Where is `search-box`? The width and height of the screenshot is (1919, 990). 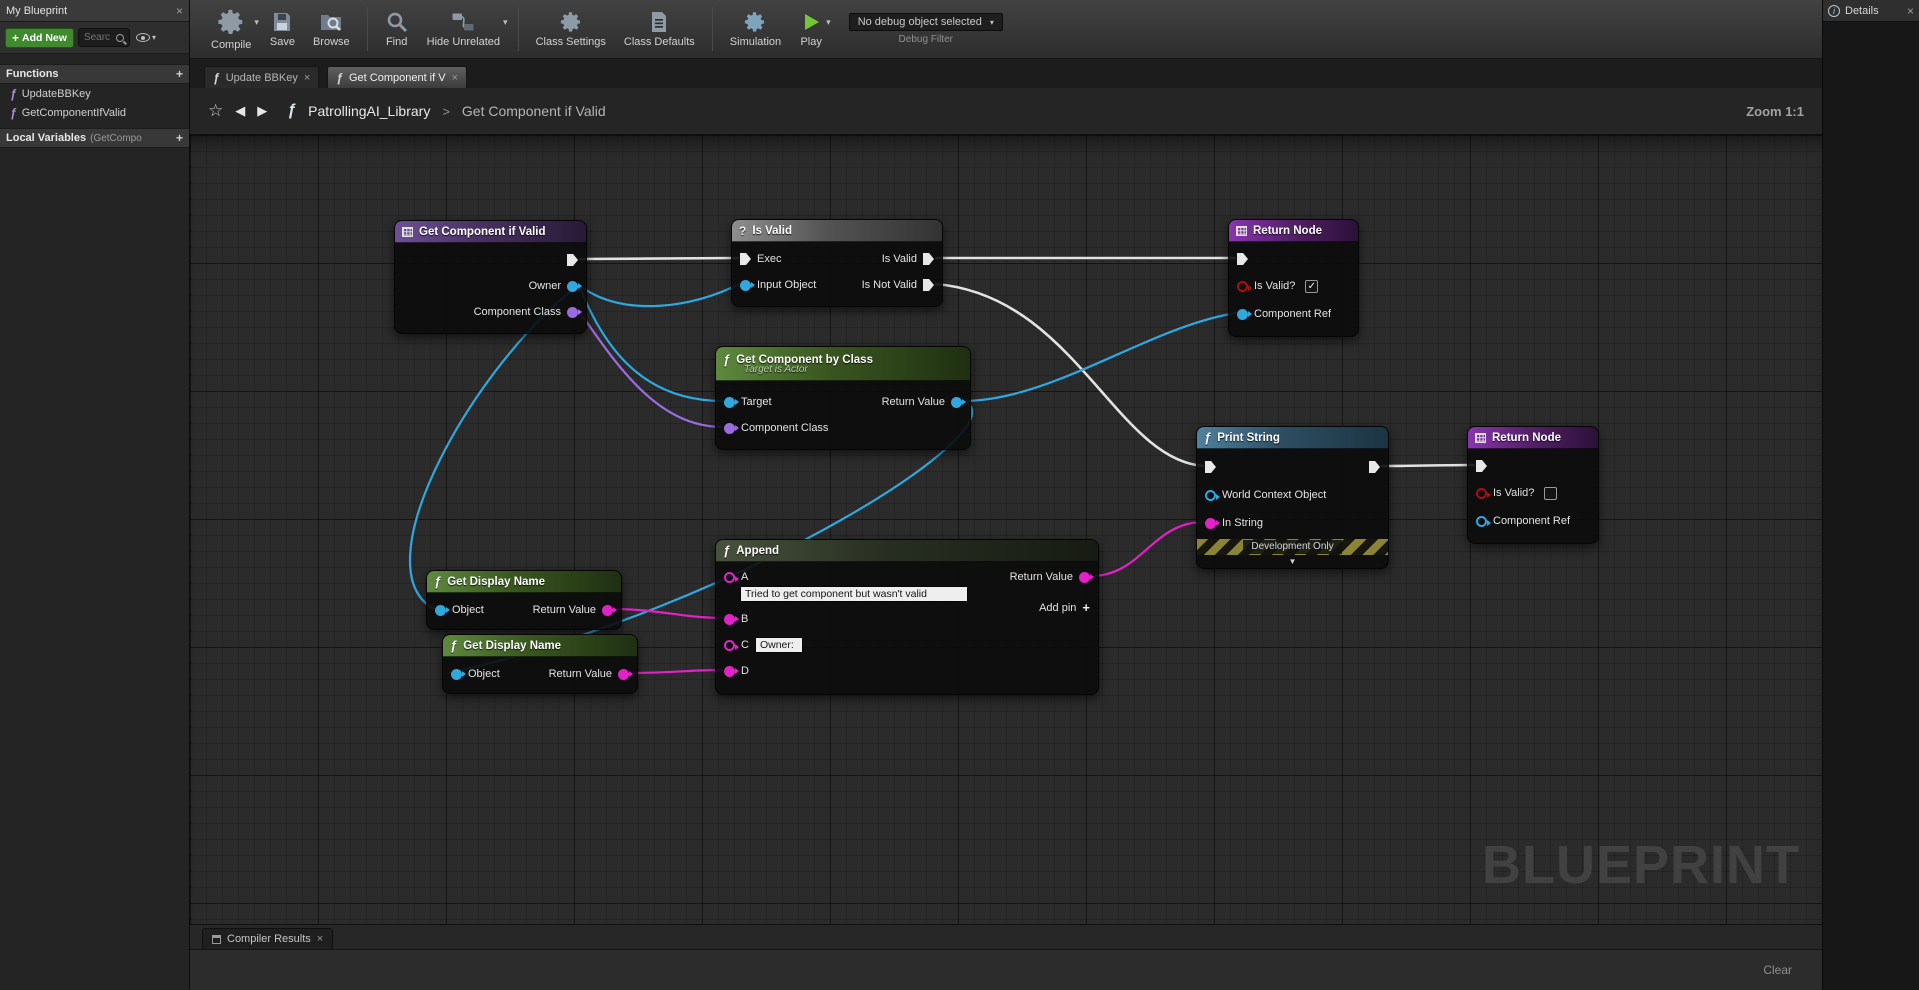 search-box is located at coordinates (103, 37).